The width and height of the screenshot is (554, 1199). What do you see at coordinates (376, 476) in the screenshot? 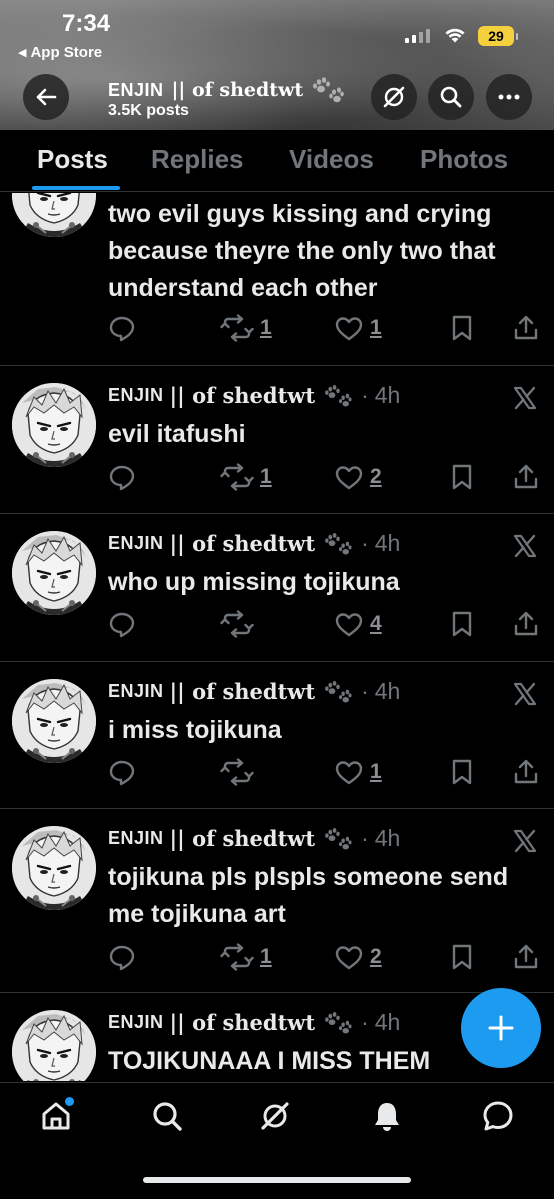
I see `like-count: 2` at bounding box center [376, 476].